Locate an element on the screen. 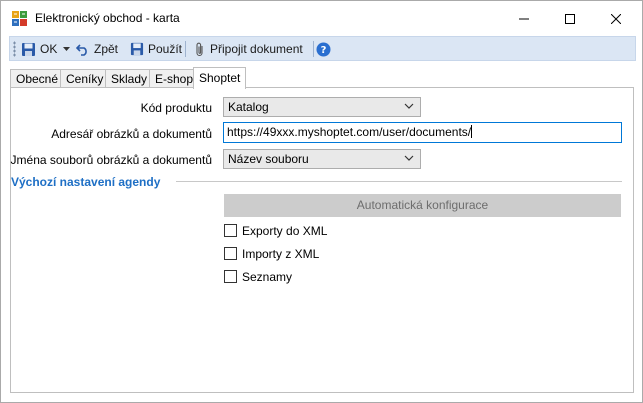 This screenshot has height=403, width=643. tab-obecne: Obecné is located at coordinates (37, 78).